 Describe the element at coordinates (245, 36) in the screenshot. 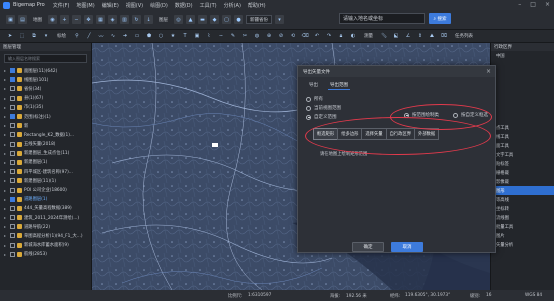

I see `cut-icon: ✂` at that location.